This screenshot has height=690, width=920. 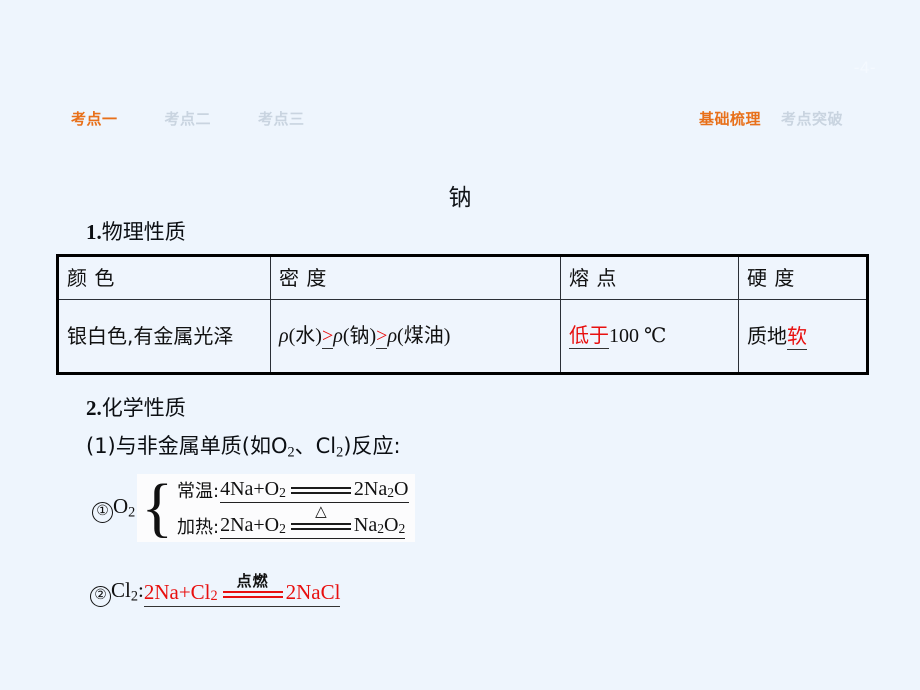 I want to click on equation-o2-label: ① O2, so click(x=113, y=508).